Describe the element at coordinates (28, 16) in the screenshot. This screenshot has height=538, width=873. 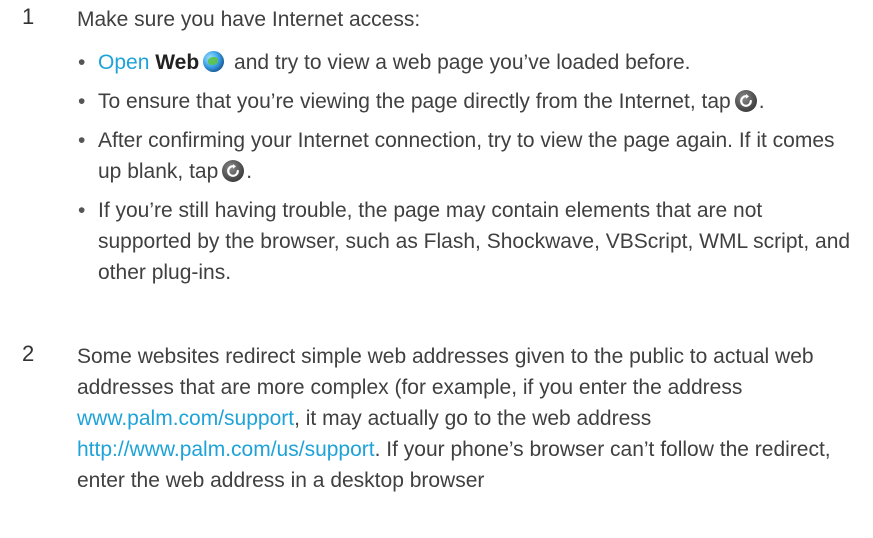
I see `step-number: 1` at that location.